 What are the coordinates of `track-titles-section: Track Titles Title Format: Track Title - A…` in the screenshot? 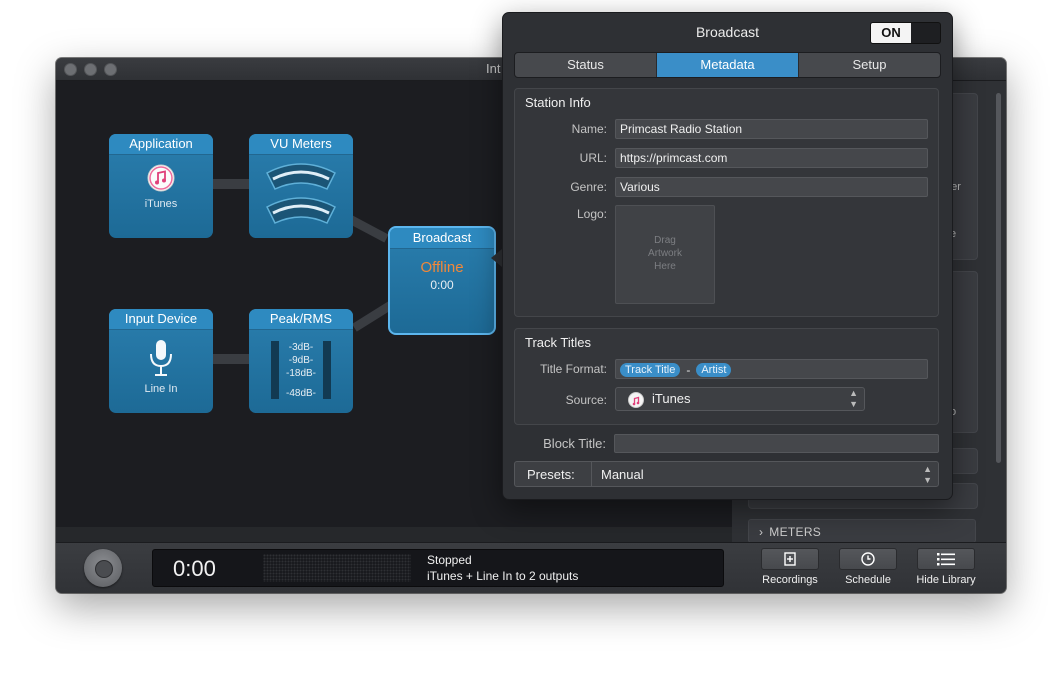 It's located at (726, 376).